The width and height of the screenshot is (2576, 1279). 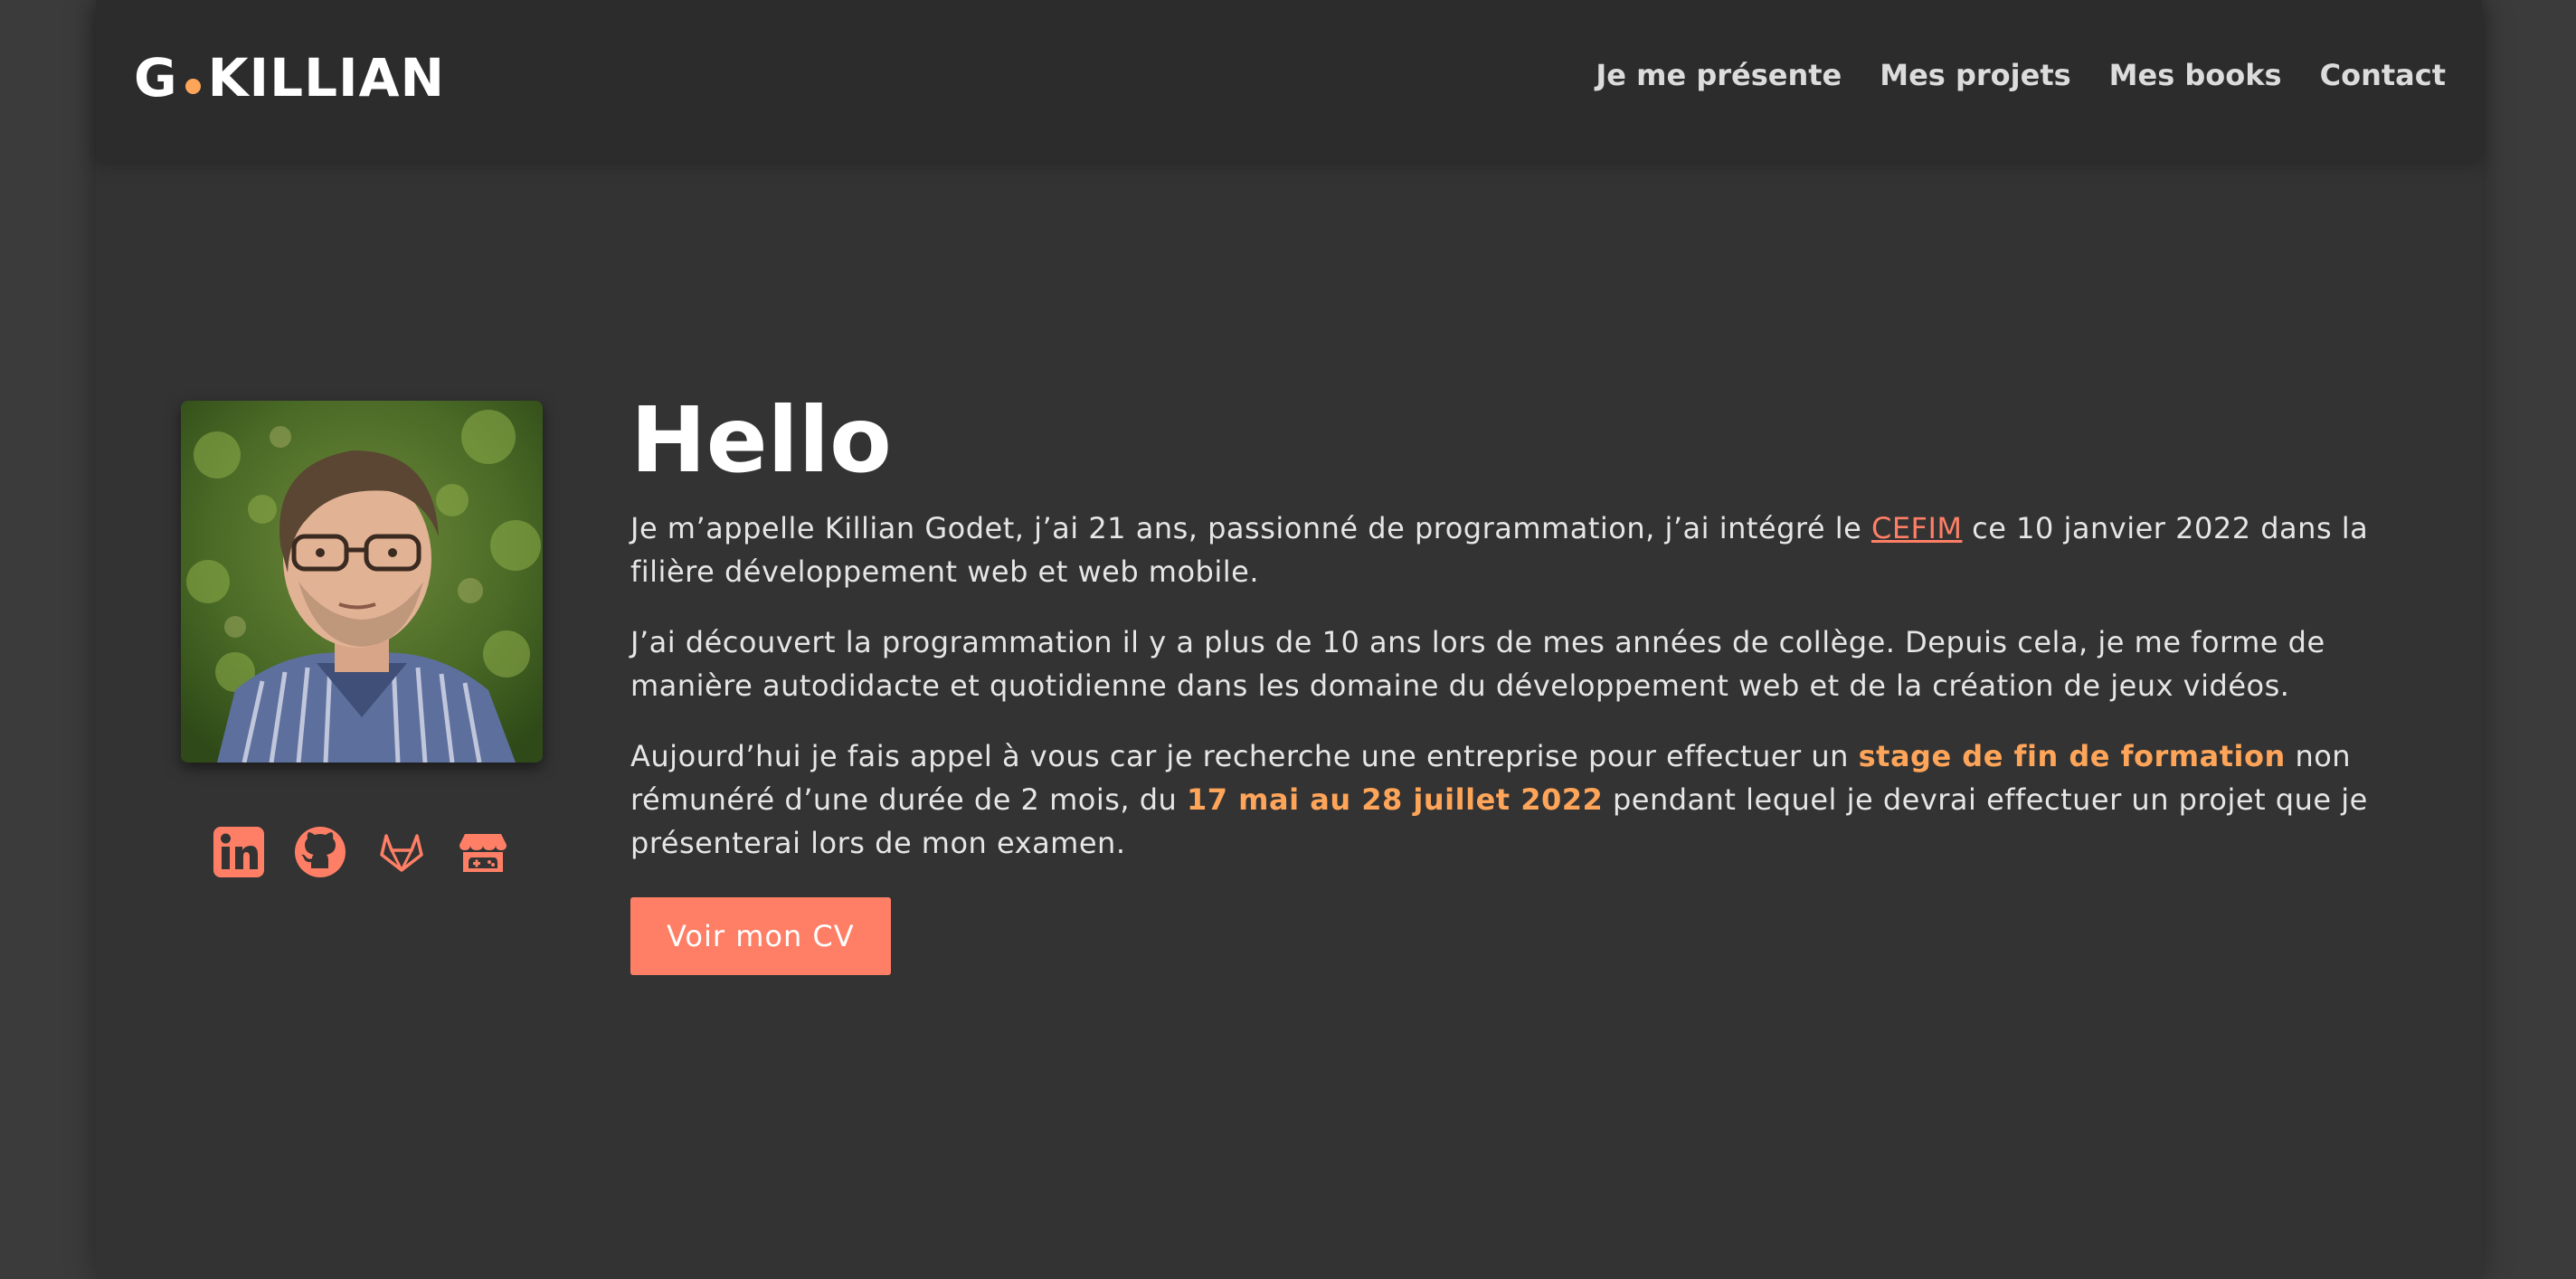 What do you see at coordinates (1395, 799) in the screenshot?
I see `internship-dates: 17 mai au 28 juillet 2022` at bounding box center [1395, 799].